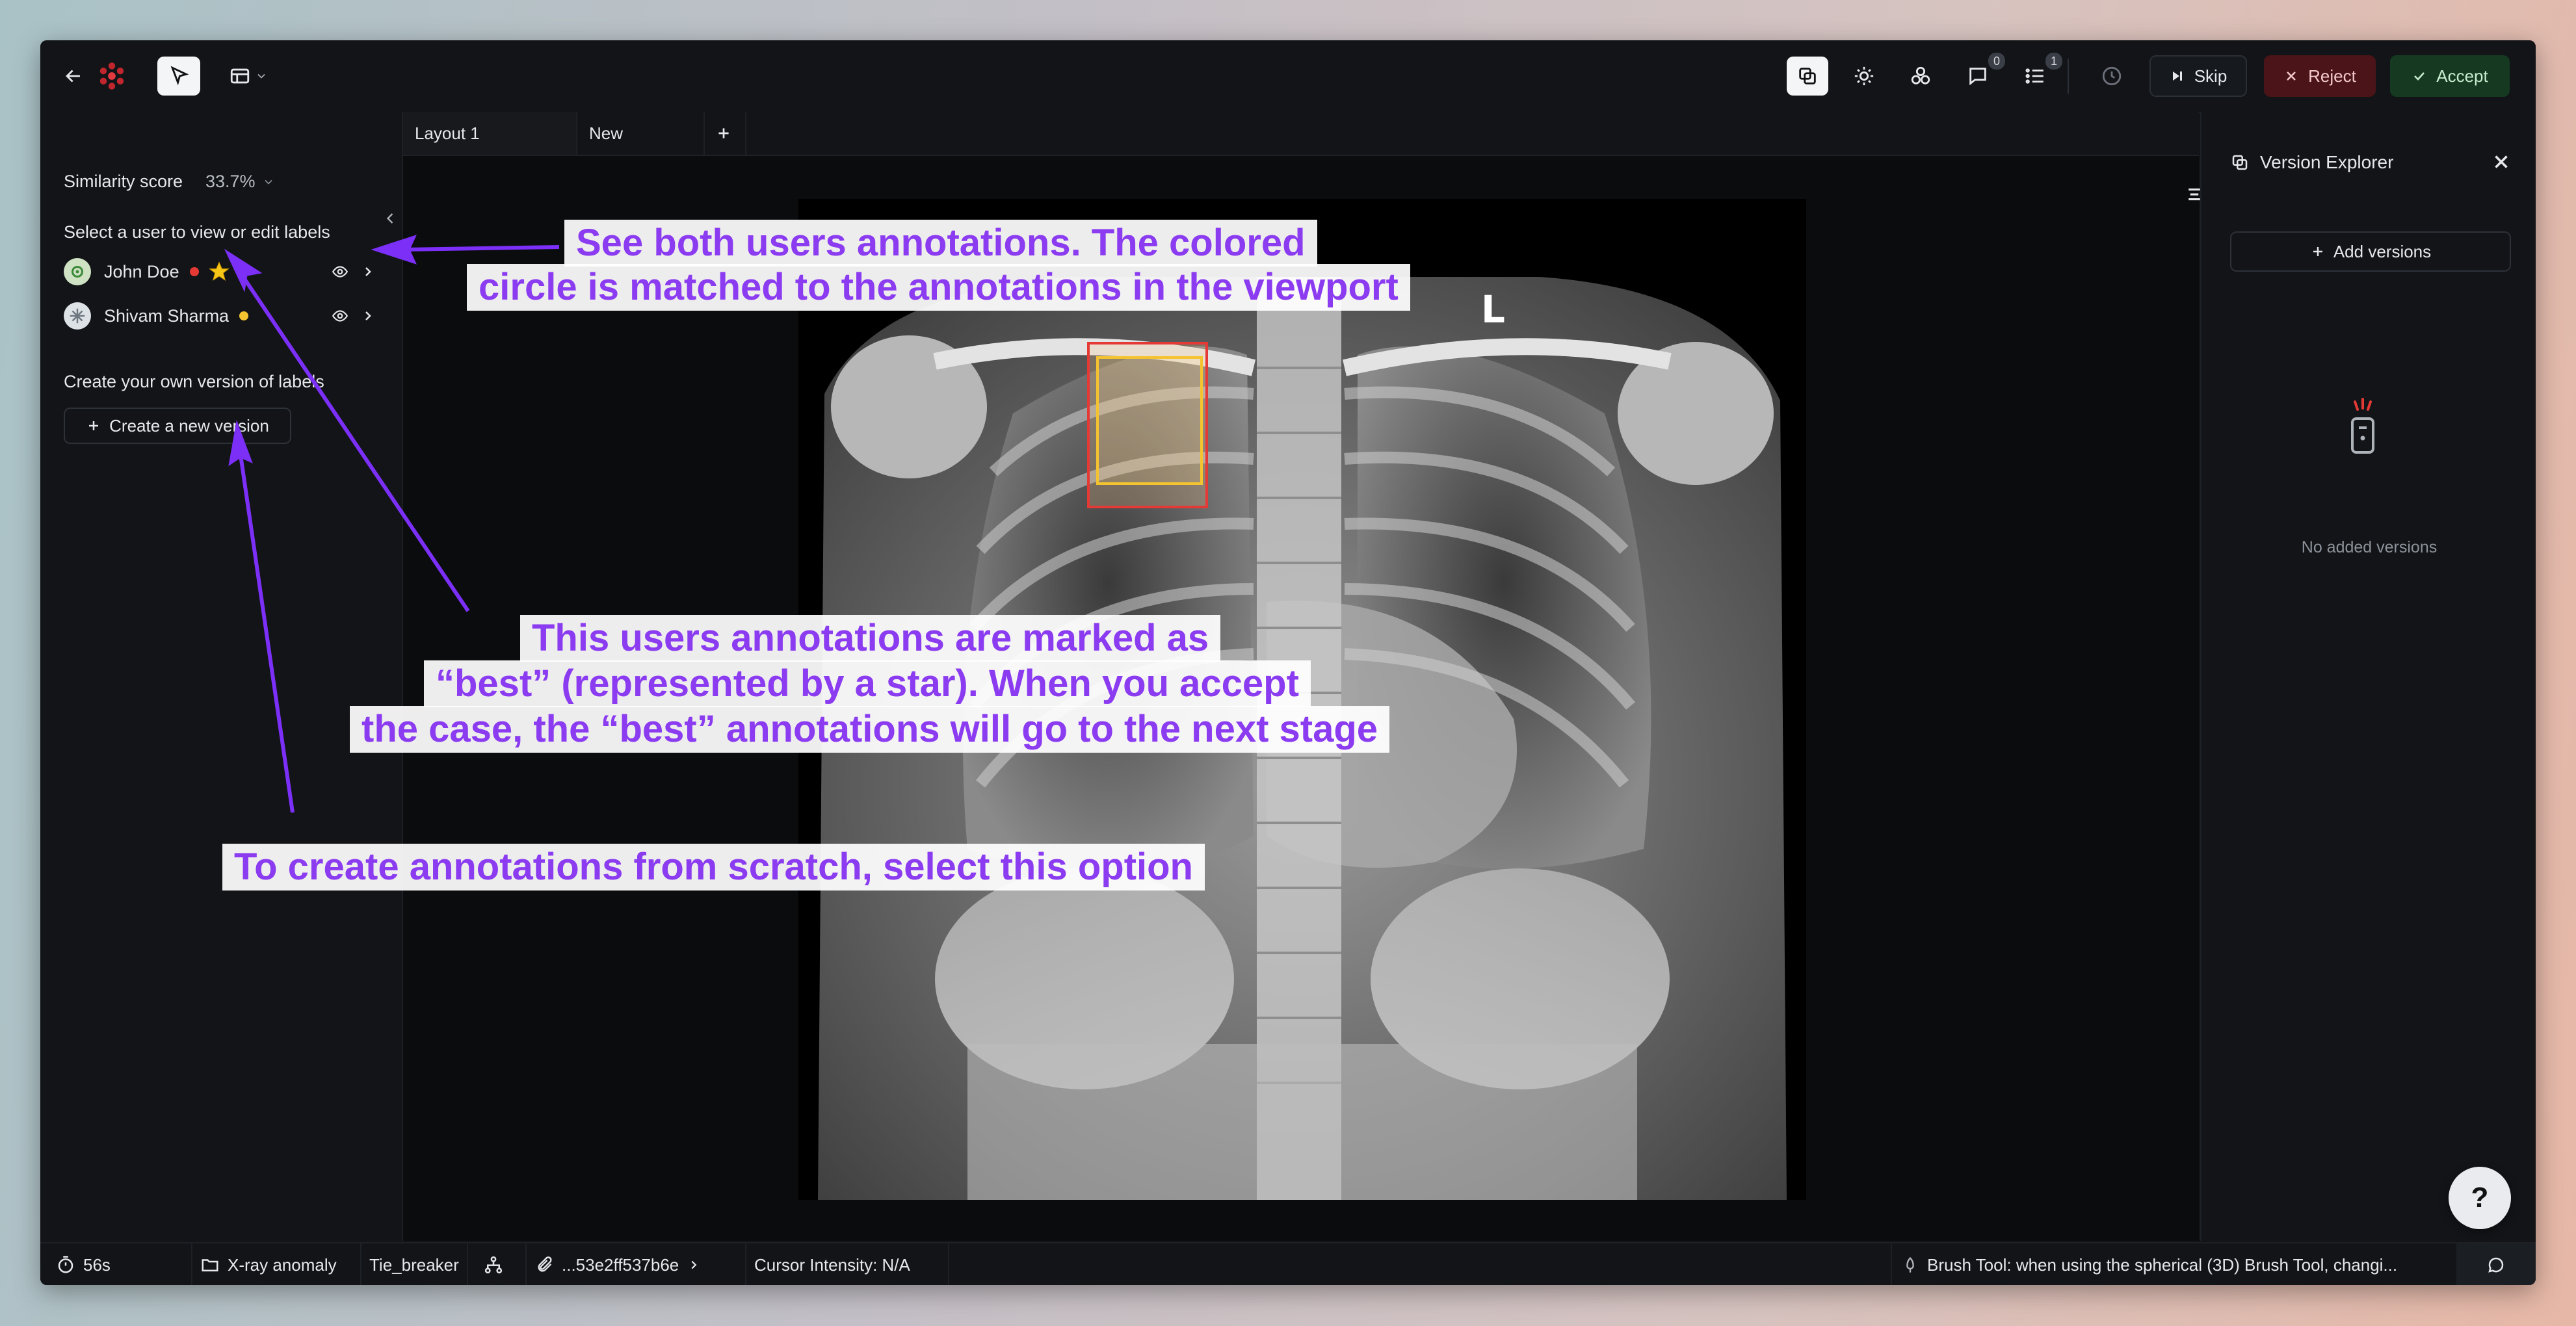 The width and height of the screenshot is (2576, 1326). What do you see at coordinates (2462, 76) in the screenshot?
I see `accept-label: Accept` at bounding box center [2462, 76].